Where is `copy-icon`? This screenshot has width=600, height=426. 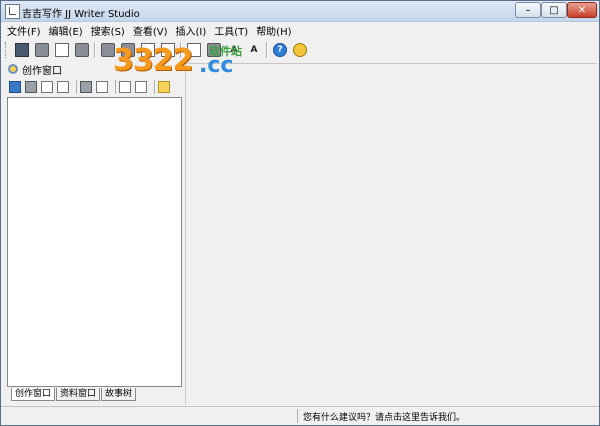
copy-icon is located at coordinates (168, 50).